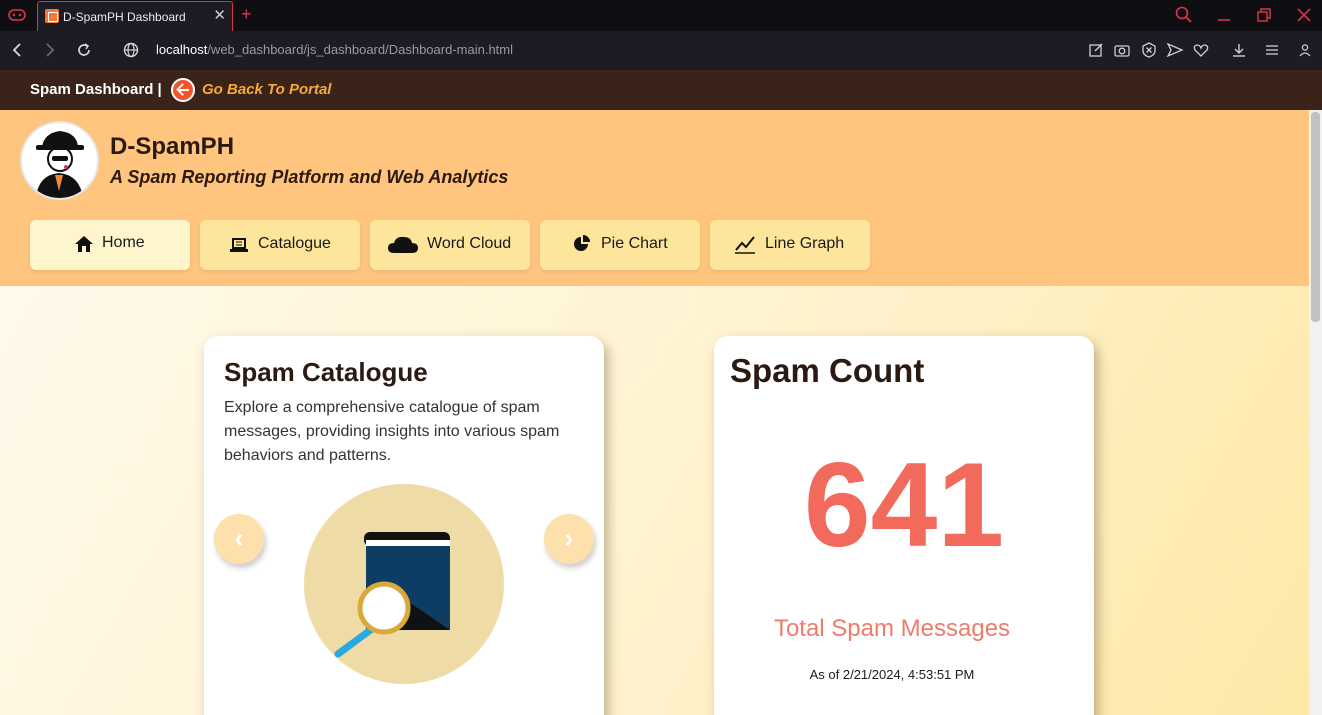 The image size is (1322, 715). I want to click on nav-word-cloud-button: Word Cloud, so click(450, 245).